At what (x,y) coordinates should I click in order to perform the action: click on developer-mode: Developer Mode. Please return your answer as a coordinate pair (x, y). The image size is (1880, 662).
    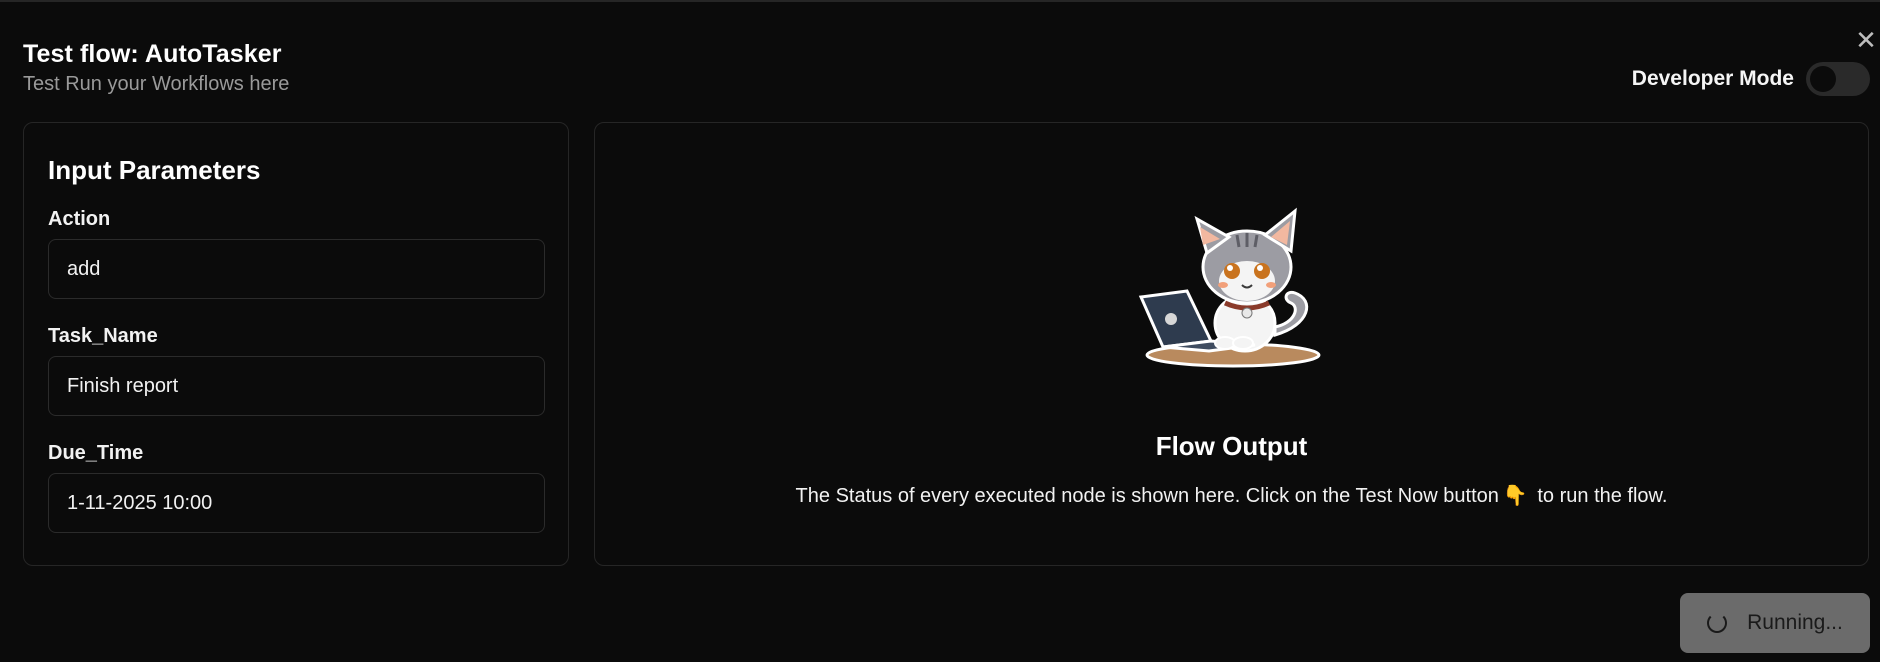
    Looking at the image, I should click on (1751, 79).